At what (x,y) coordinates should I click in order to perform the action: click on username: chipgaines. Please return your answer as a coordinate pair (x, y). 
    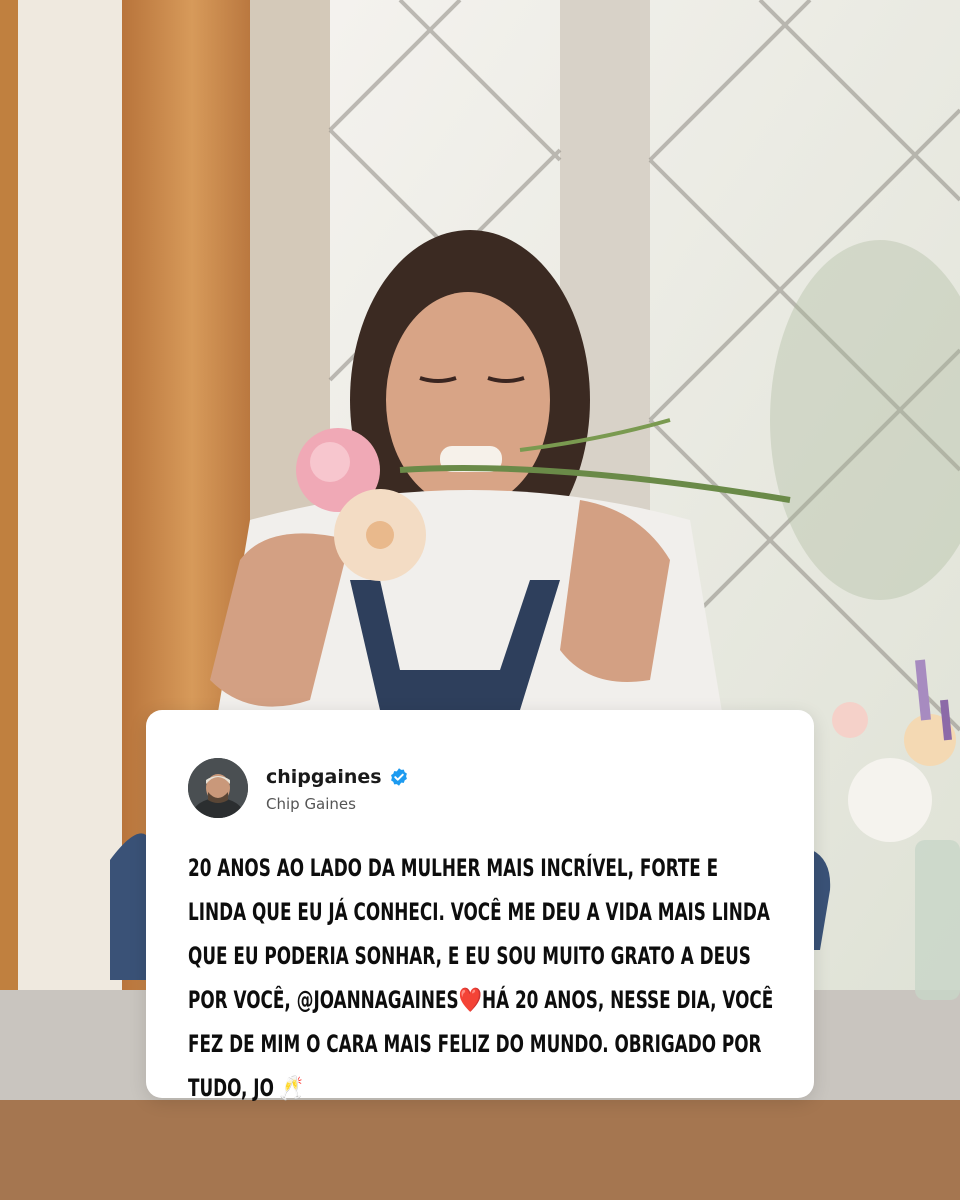
    Looking at the image, I should click on (324, 777).